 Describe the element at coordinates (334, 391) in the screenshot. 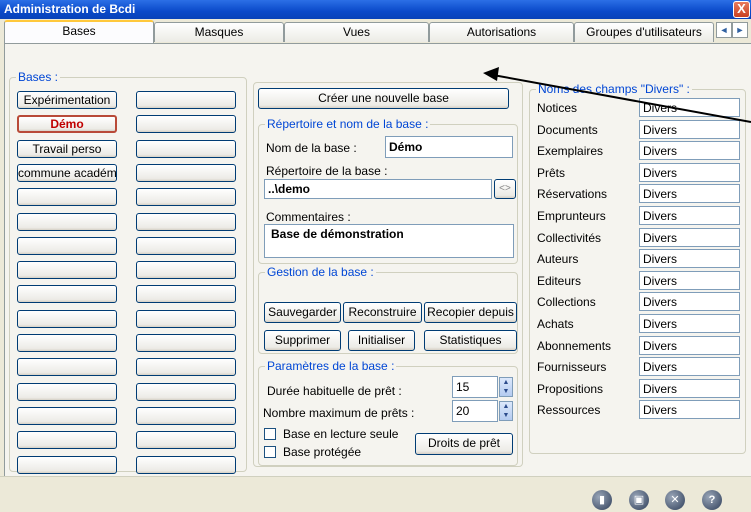

I see `duree-pret-label: Durée habituelle de prêt :` at that location.